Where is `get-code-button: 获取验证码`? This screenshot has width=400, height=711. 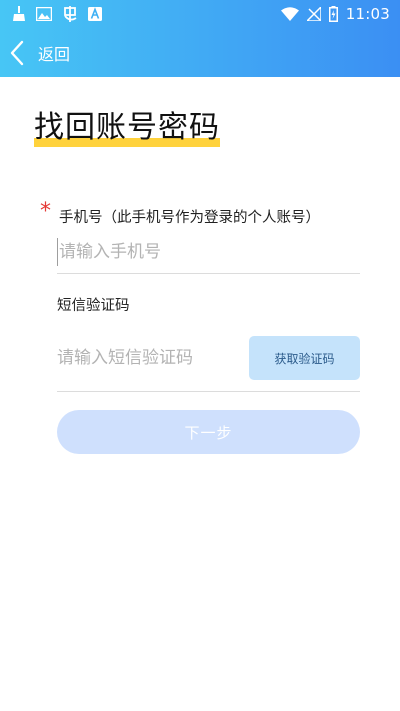 get-code-button: 获取验证码 is located at coordinates (304, 358).